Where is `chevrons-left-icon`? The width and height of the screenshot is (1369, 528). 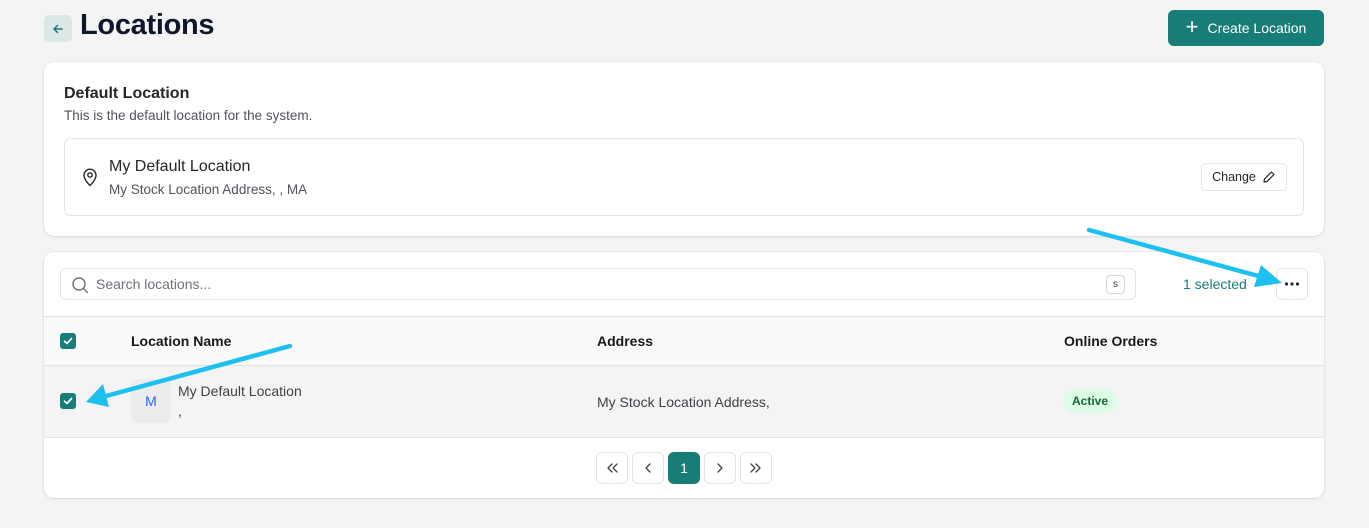
chevrons-left-icon is located at coordinates (612, 468).